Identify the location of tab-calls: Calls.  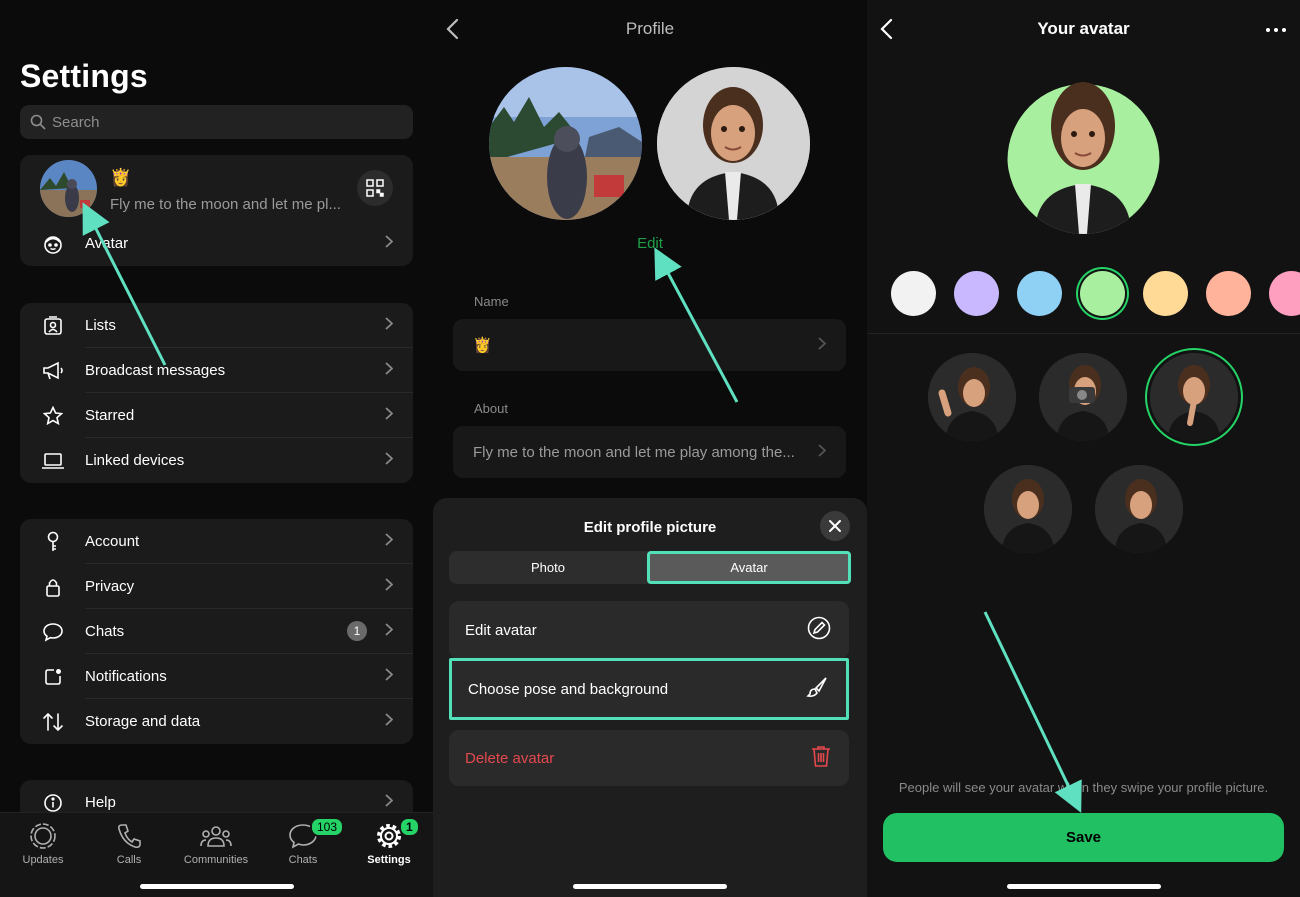
(129, 843).